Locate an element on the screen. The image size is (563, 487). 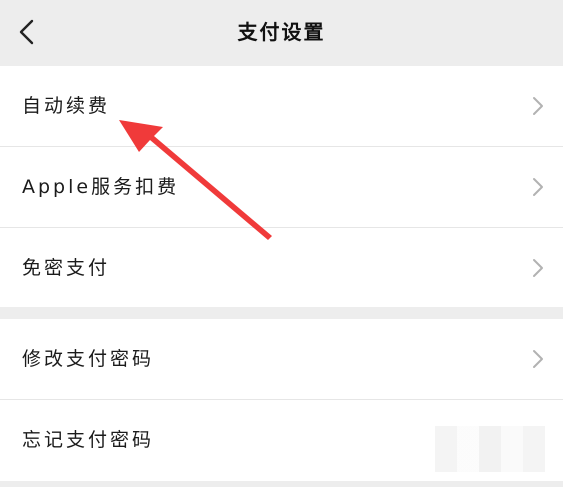
navigation-bar: 支付设置 is located at coordinates (281, 33).